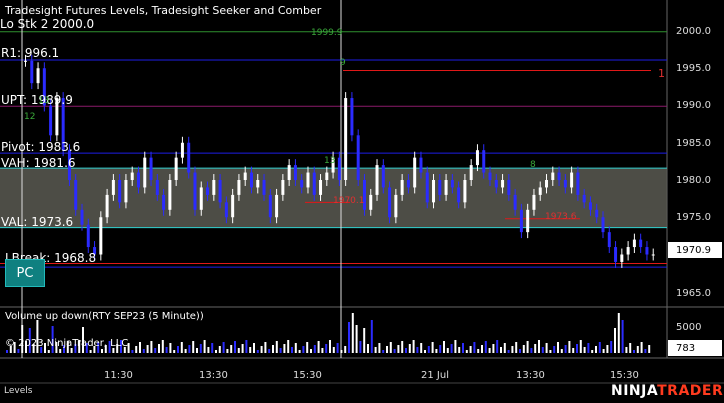 The width and height of the screenshot is (724, 403). Describe the element at coordinates (18, 391) in the screenshot. I see `tab-levels: Levels` at that location.